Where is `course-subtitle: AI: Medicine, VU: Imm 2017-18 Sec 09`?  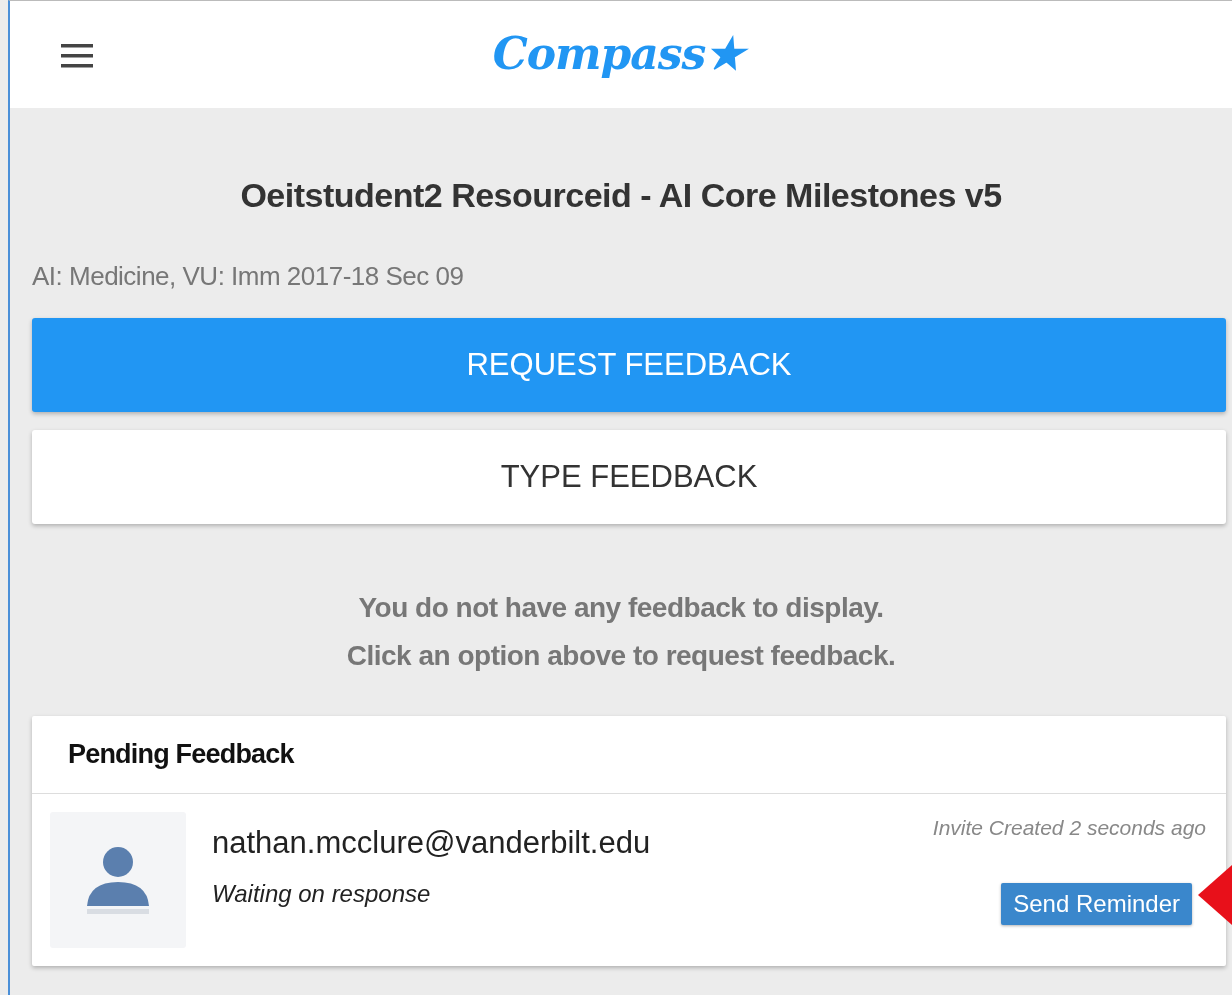 course-subtitle: AI: Medicine, VU: Imm 2017-18 Sec 09 is located at coordinates (248, 276).